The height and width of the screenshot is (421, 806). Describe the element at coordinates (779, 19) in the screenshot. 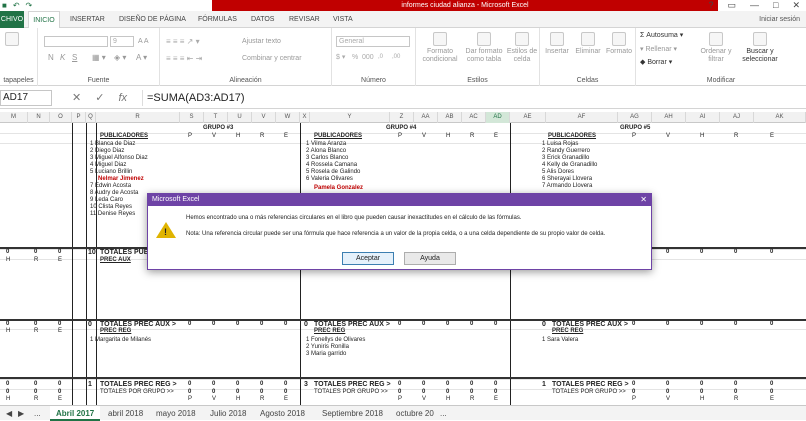

I see `sign-in-link: Iniciar sesión` at that location.